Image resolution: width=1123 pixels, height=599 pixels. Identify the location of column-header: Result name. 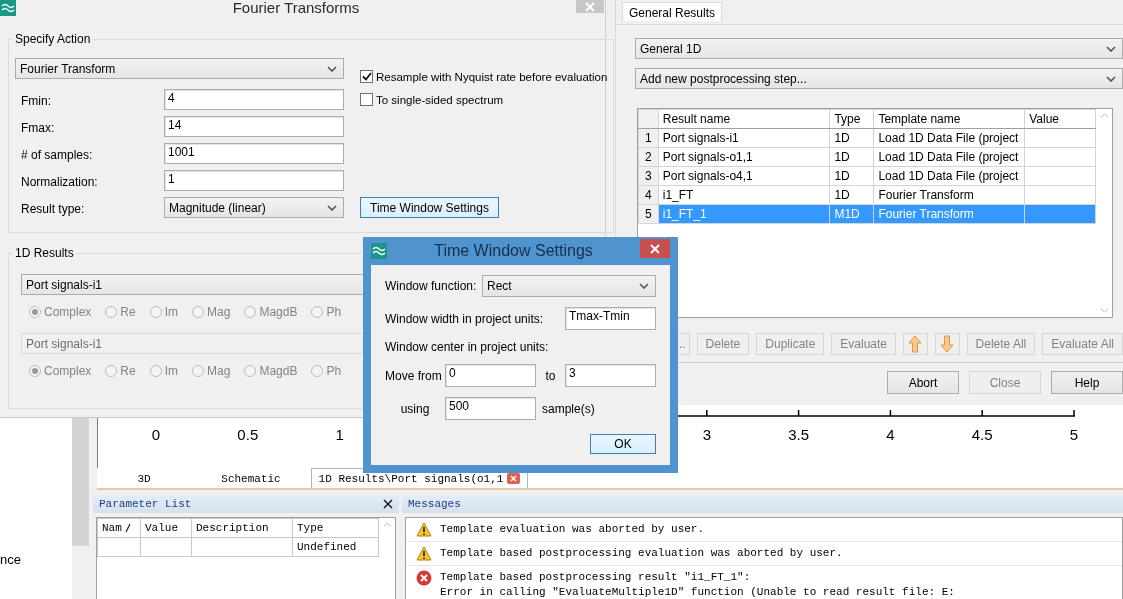
(744, 119).